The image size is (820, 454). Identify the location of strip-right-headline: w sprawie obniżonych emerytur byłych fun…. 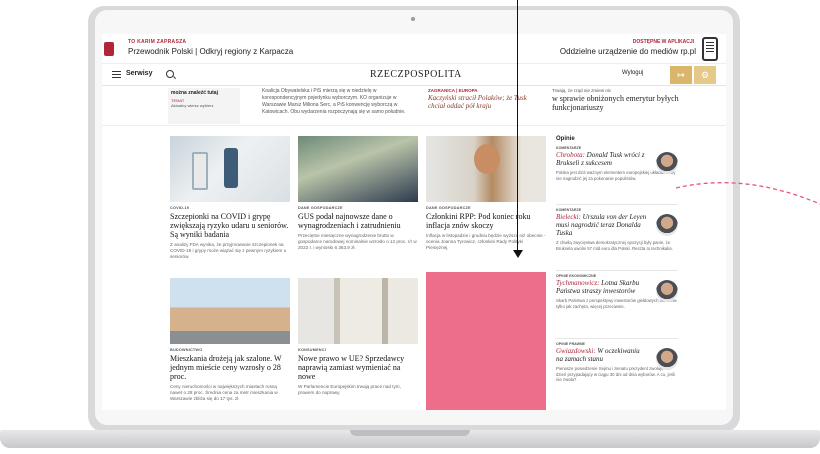
(617, 103).